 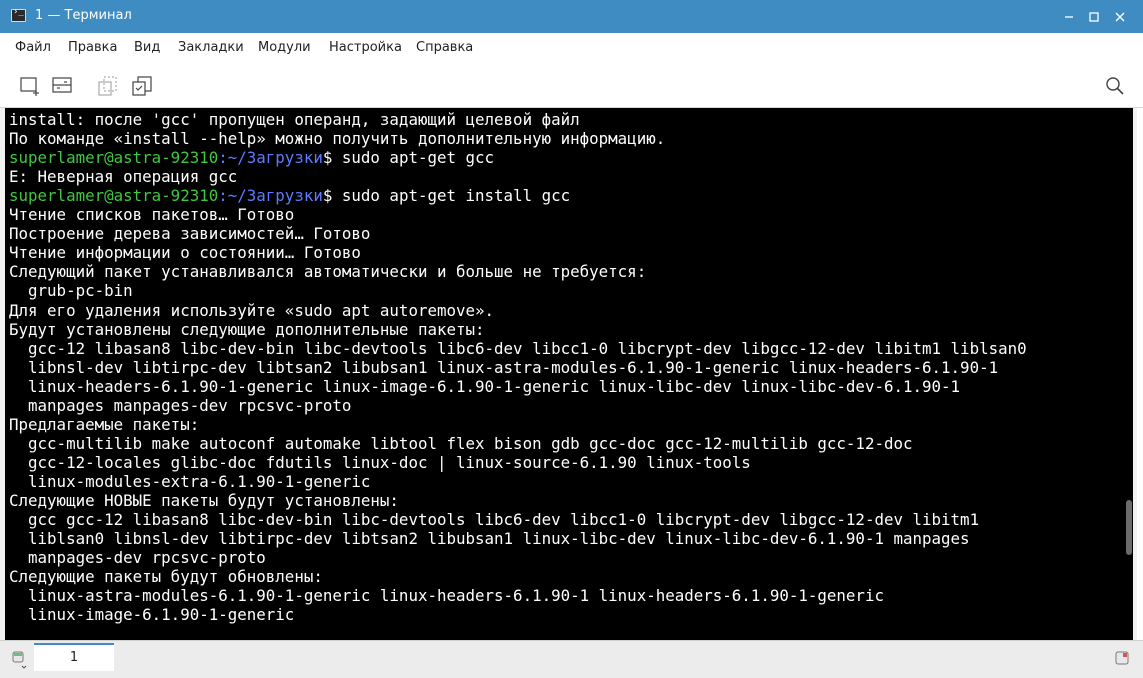 What do you see at coordinates (166, 577) in the screenshot?
I see `terminal-line: Следующие пакеты будут обновлены:` at bounding box center [166, 577].